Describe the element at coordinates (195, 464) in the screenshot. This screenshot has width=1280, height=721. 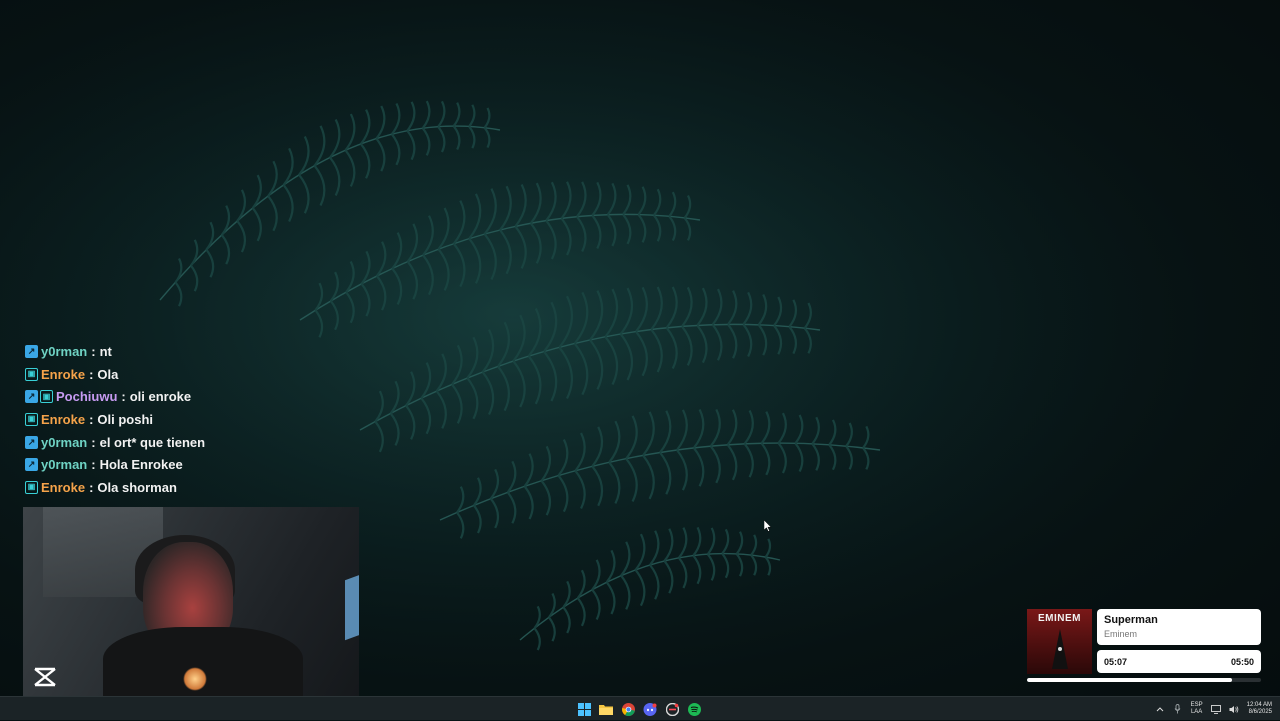
I see `chat-message: ↗ y0rman: Hola Enrokee` at that location.